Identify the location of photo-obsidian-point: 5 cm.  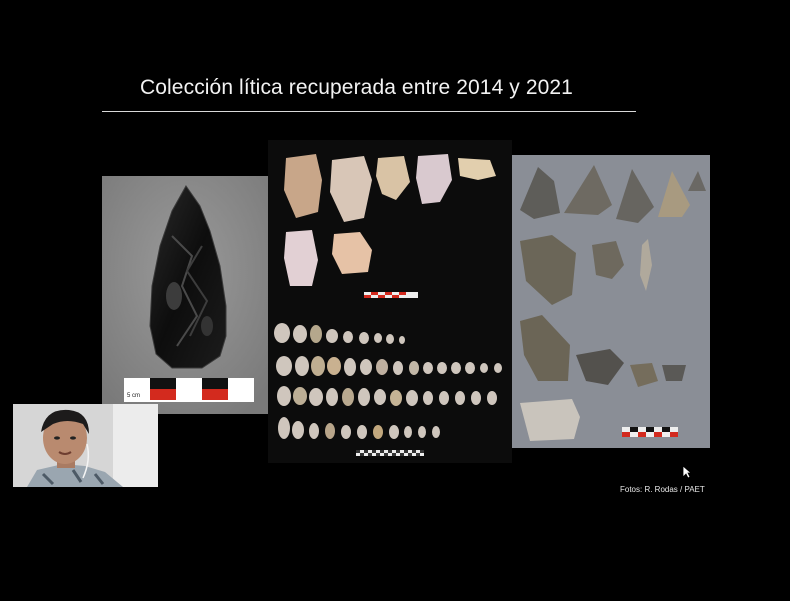
(185, 295).